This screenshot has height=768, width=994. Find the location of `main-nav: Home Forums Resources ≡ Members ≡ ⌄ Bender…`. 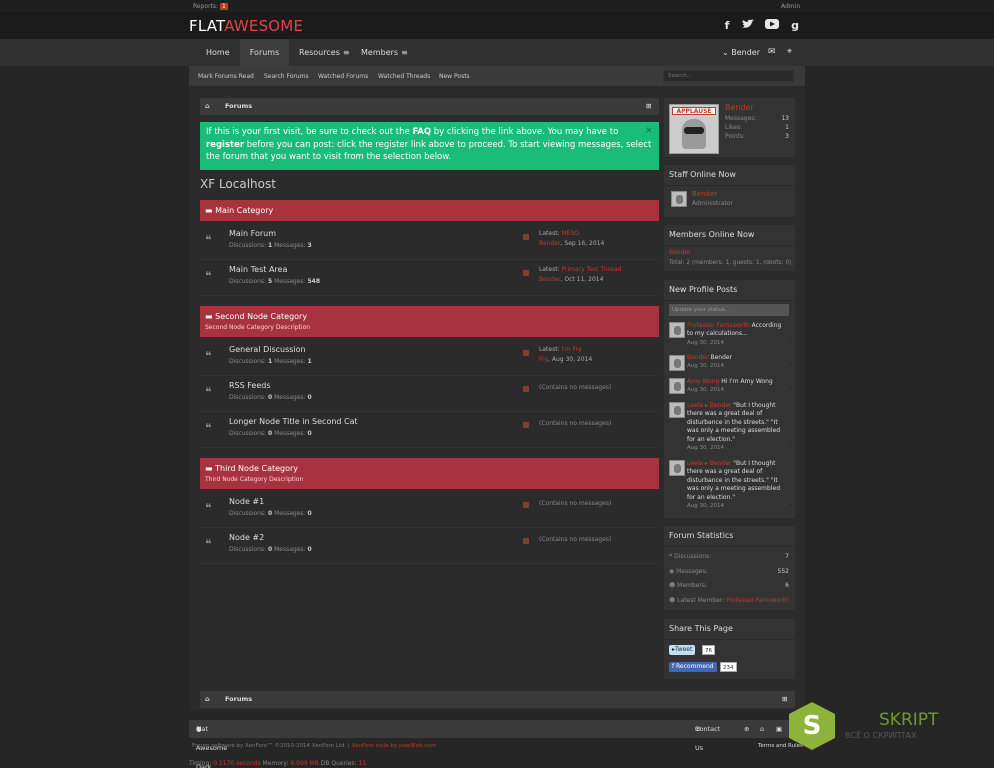

main-nav: Home Forums Resources ≡ Members ≡ ⌄ Bender… is located at coordinates (497, 52).